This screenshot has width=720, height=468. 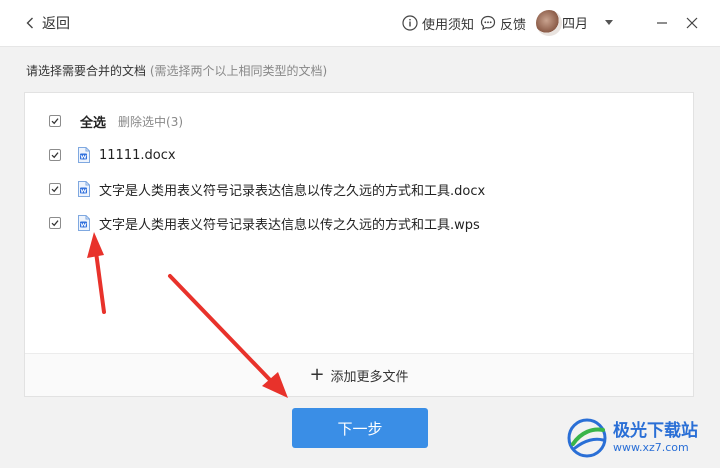 I want to click on notice-button: 使用须知, so click(x=438, y=23).